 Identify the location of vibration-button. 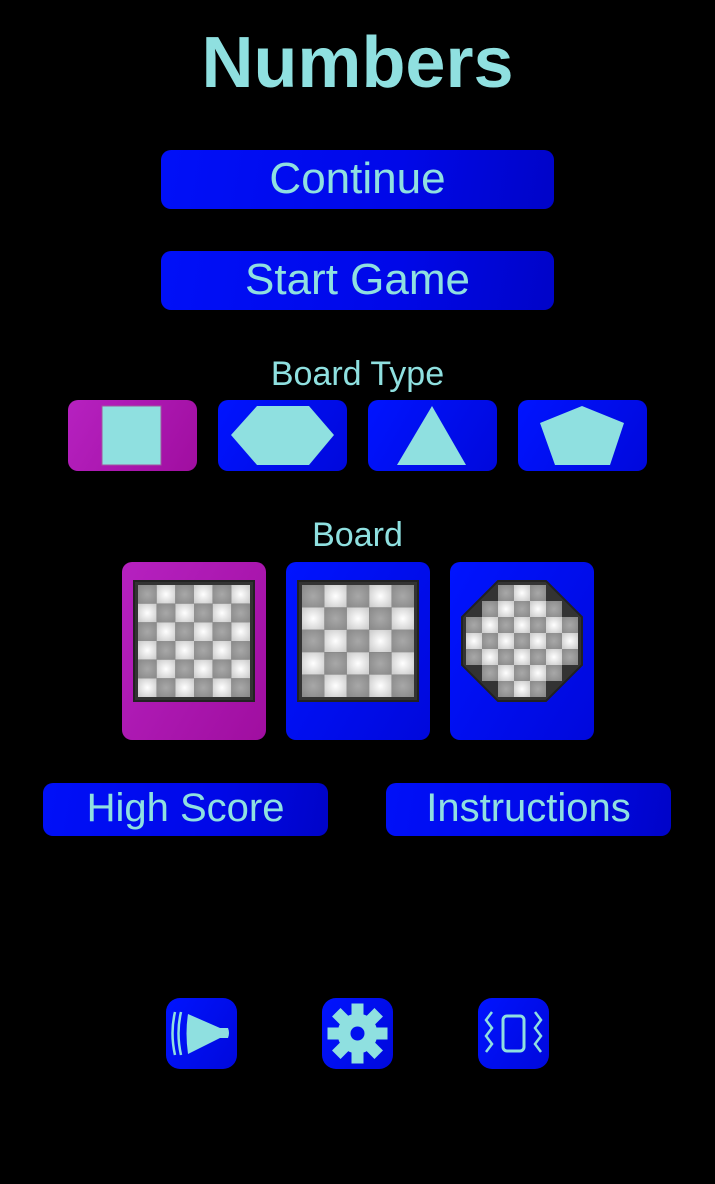
(513, 1033).